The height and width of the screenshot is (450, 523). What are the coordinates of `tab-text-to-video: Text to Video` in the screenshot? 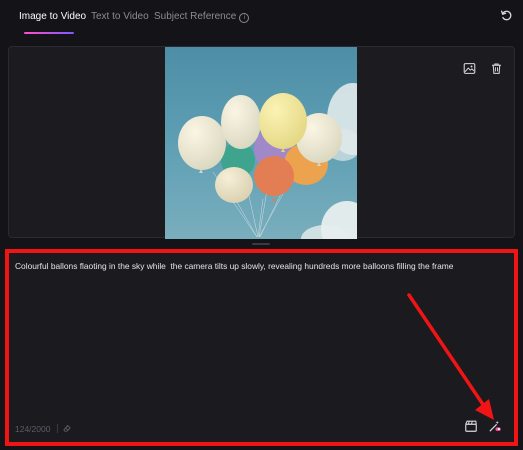 It's located at (120, 16).